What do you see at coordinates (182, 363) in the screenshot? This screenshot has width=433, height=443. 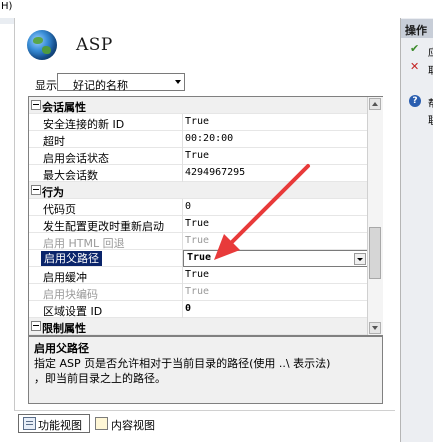 I see `description-text-line1: 指定 ASP 页是否允许相对于当前目录的路径(使用 ..\ 表示法)` at bounding box center [182, 363].